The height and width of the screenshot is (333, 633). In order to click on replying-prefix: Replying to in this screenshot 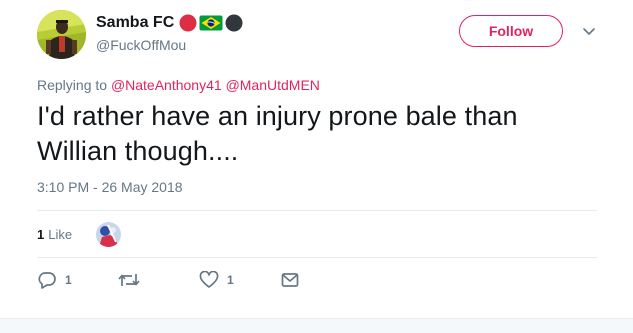, I will do `click(72, 85)`.